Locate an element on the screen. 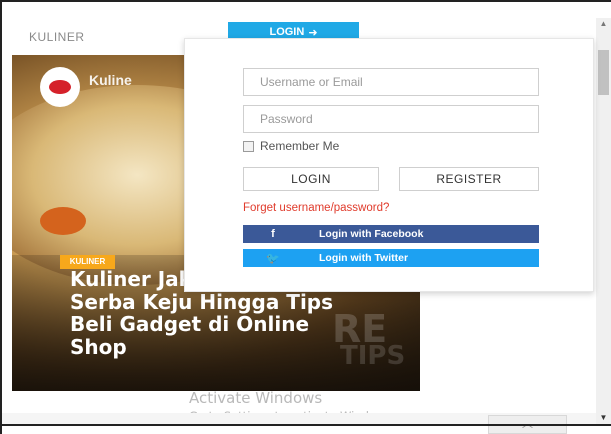  facebook-login-label: Login with Facebook is located at coordinates (371, 234).